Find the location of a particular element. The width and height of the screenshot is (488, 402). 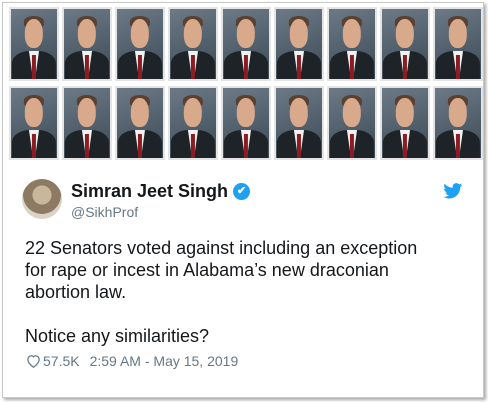

heart-icon is located at coordinates (33, 361).